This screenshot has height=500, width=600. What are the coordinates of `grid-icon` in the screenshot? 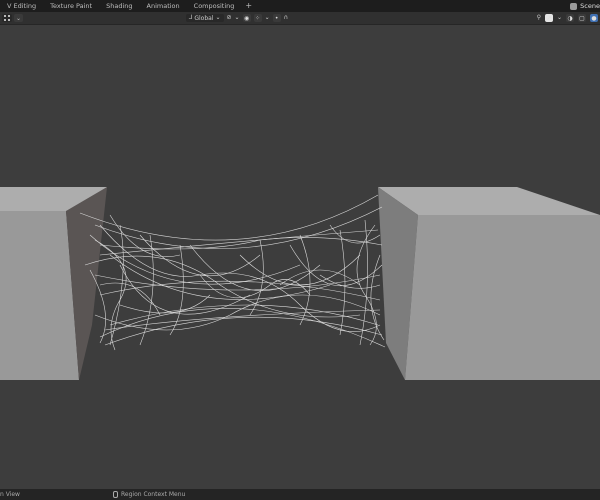 It's located at (7, 18).